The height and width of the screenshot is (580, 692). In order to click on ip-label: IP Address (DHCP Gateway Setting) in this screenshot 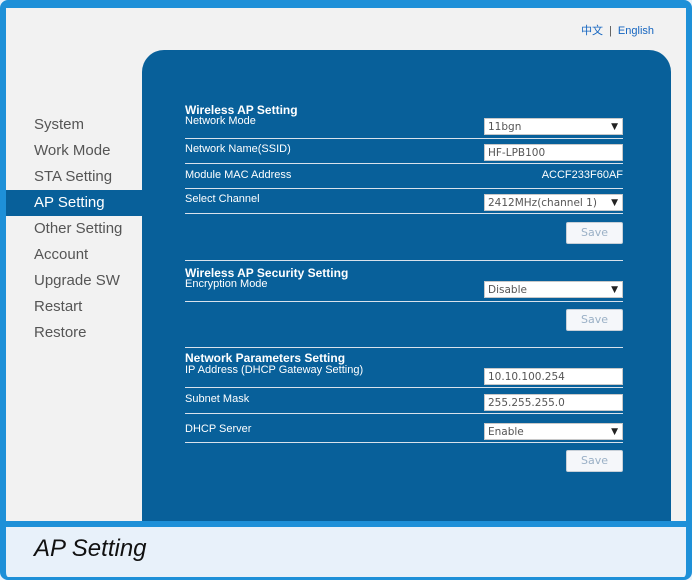, I will do `click(274, 370)`.